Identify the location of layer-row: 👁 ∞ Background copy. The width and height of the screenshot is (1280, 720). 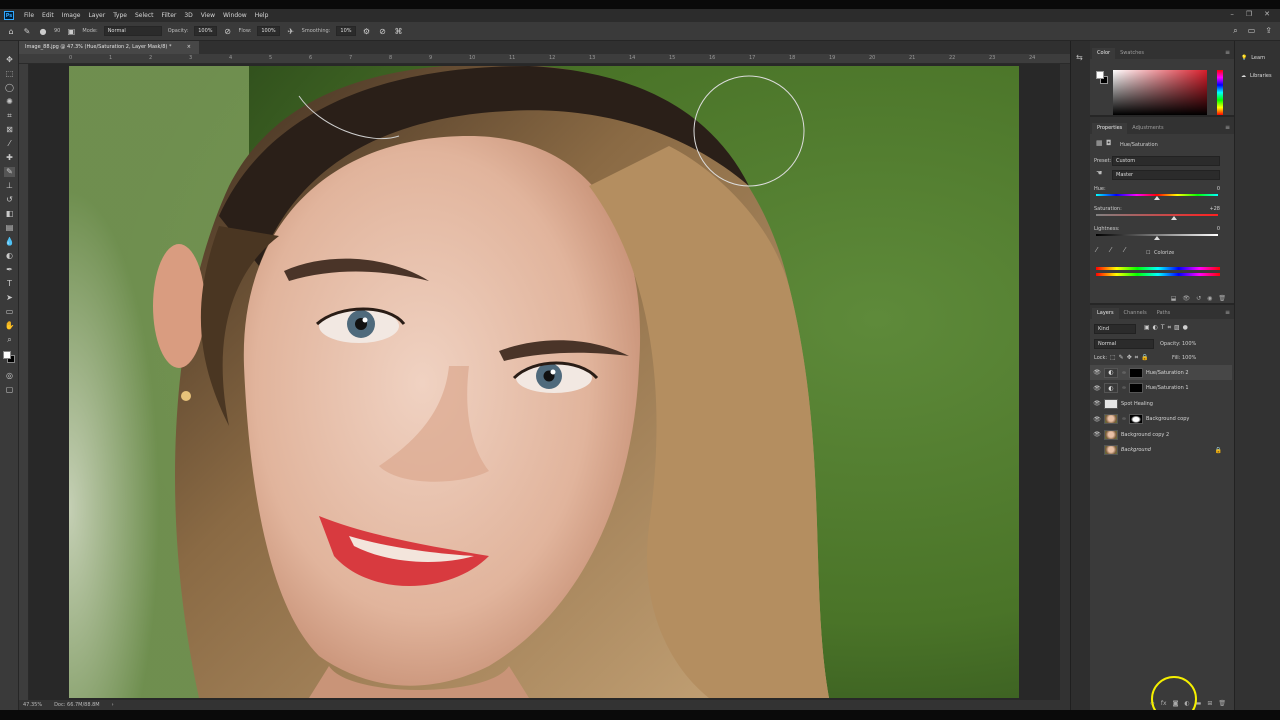
(1161, 419).